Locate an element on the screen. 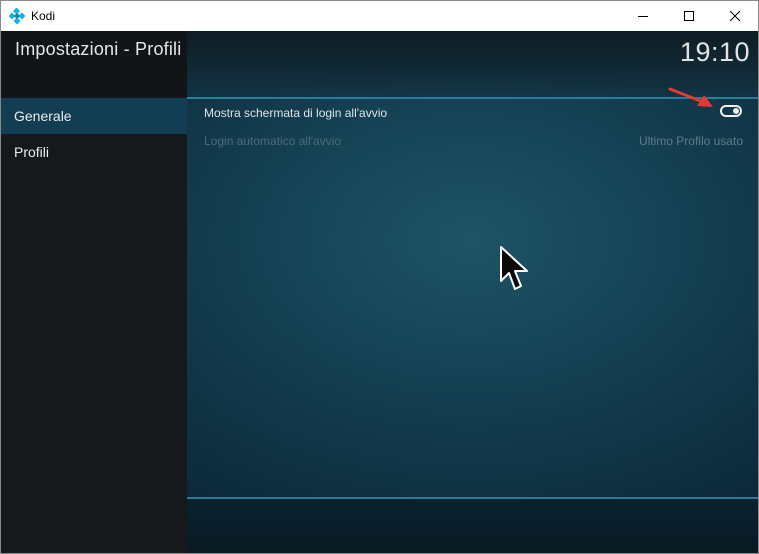 Image resolution: width=759 pixels, height=554 pixels. maximize-button is located at coordinates (689, 16).